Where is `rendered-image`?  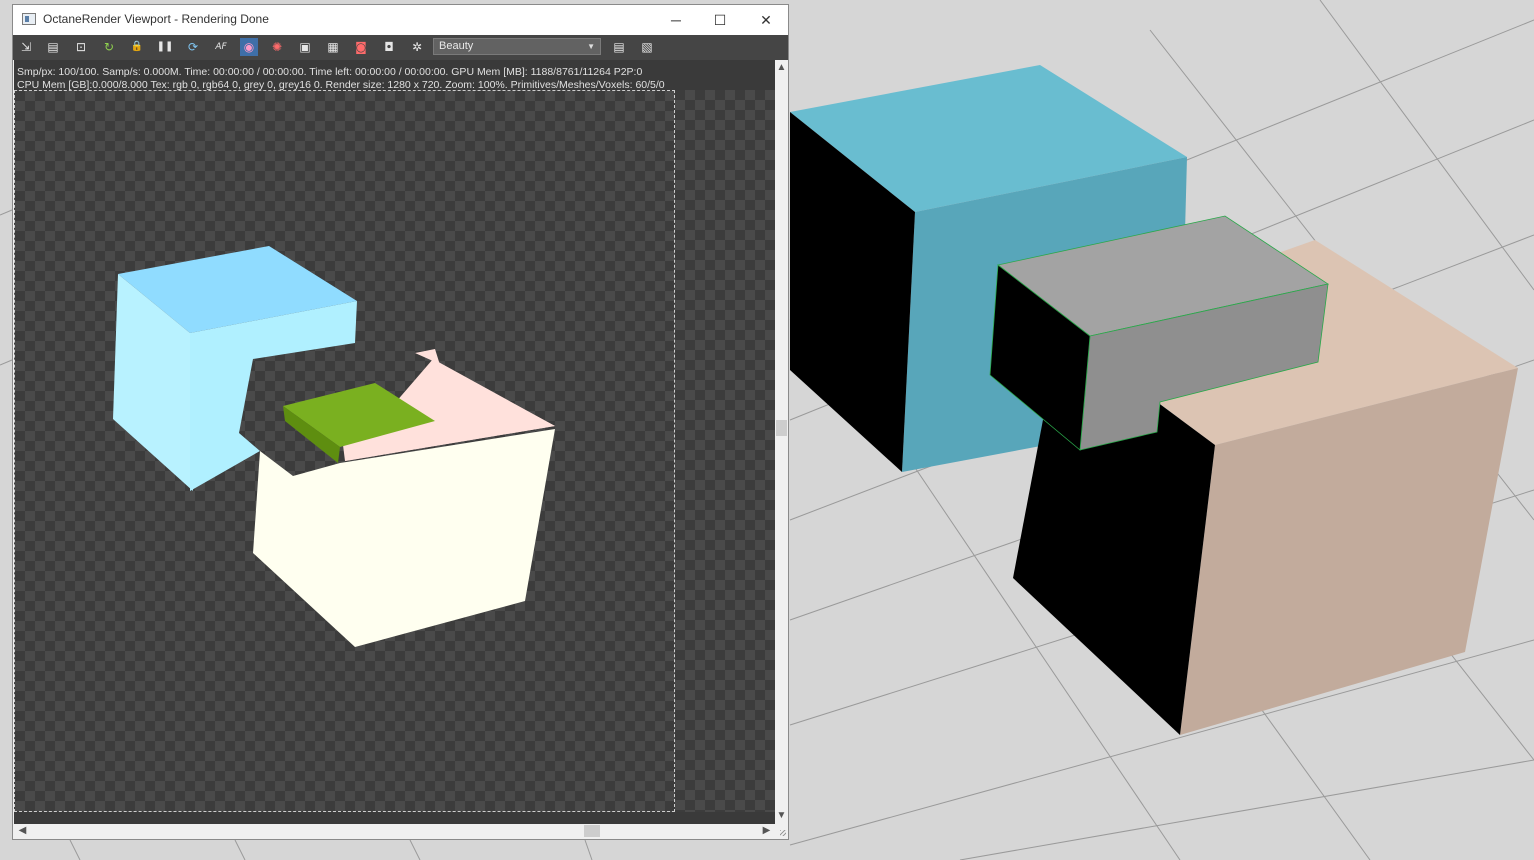
rendered-image is located at coordinates (334, 446).